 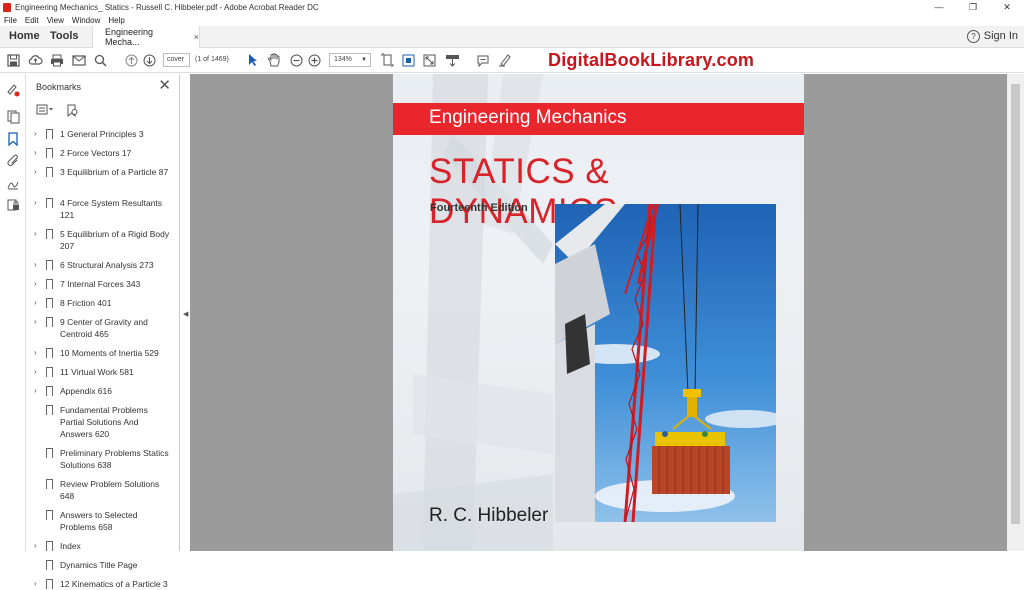 What do you see at coordinates (489, 515) in the screenshot?
I see `cover-author: R. C. Hibbeler` at bounding box center [489, 515].